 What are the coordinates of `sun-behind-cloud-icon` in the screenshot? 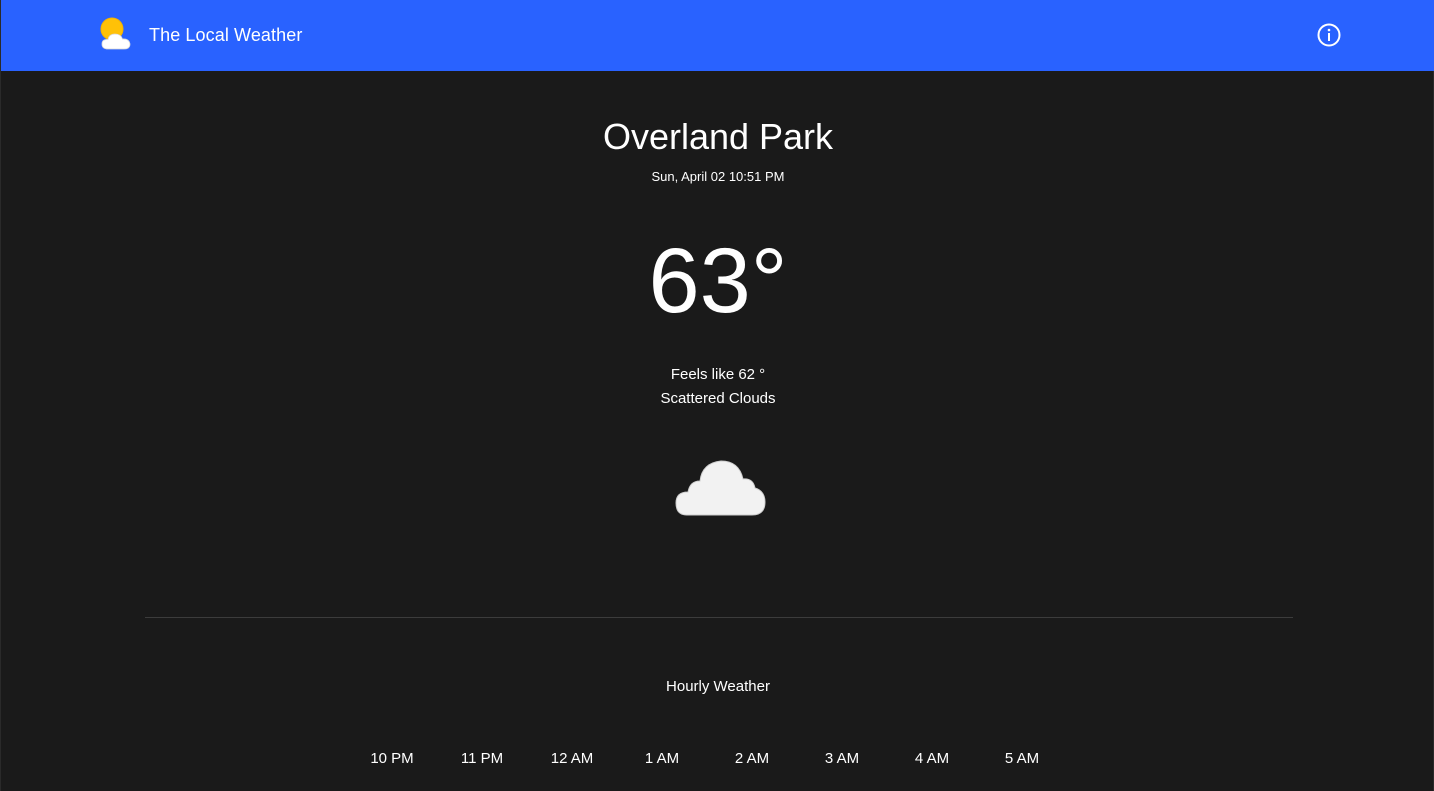 It's located at (115, 33).